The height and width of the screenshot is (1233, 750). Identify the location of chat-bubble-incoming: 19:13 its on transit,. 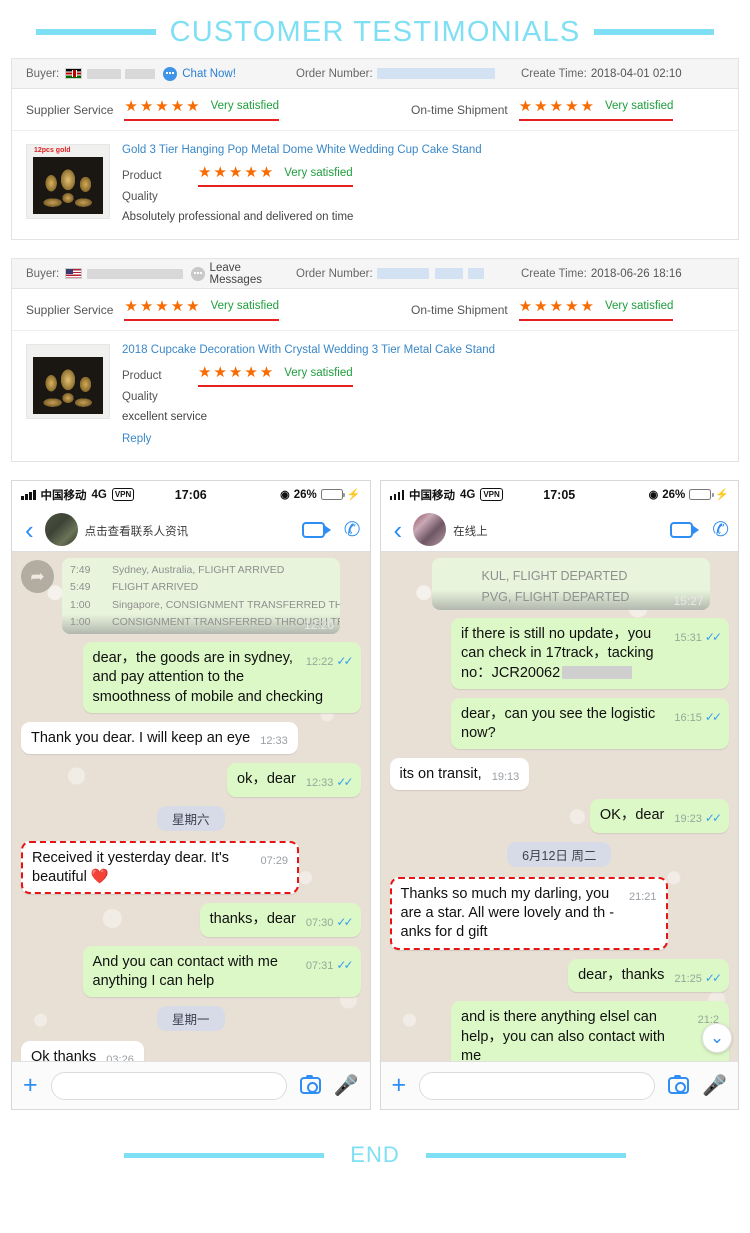
(459, 774).